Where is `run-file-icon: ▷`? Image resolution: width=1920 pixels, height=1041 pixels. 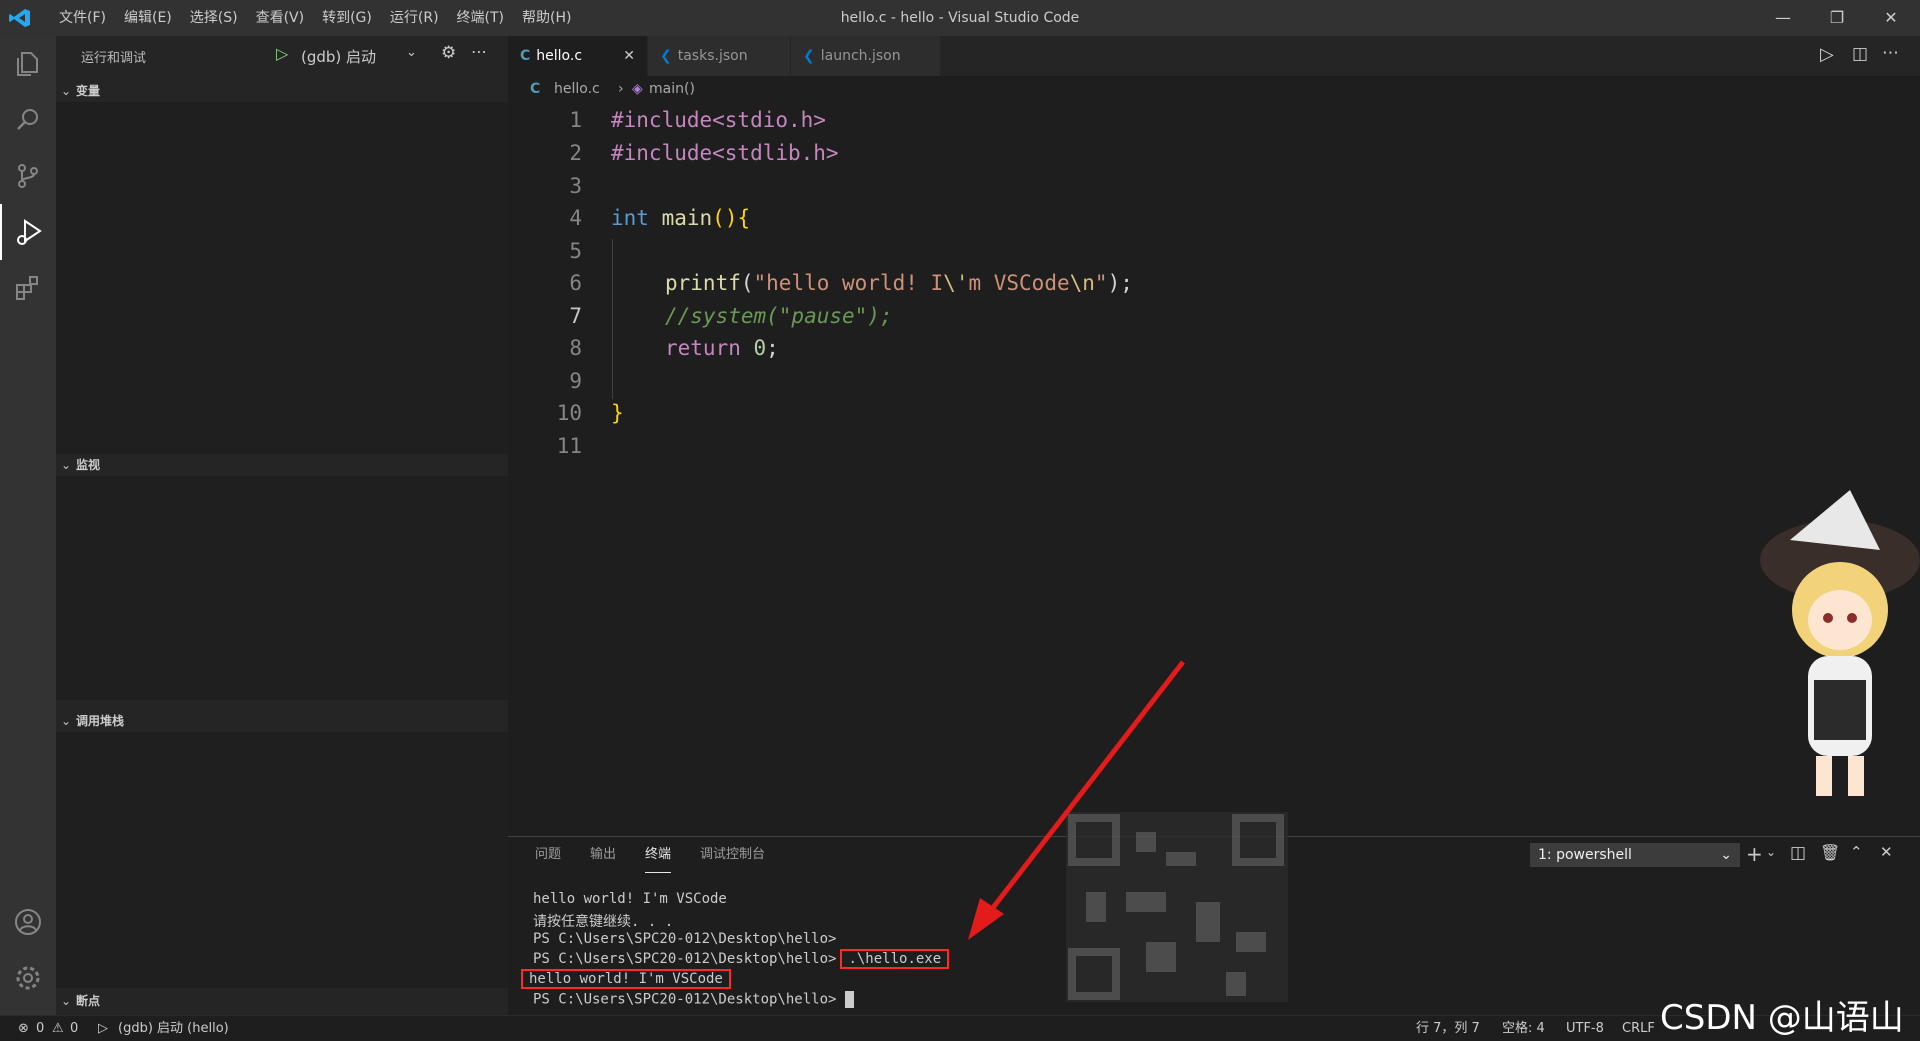 run-file-icon: ▷ is located at coordinates (1827, 54).